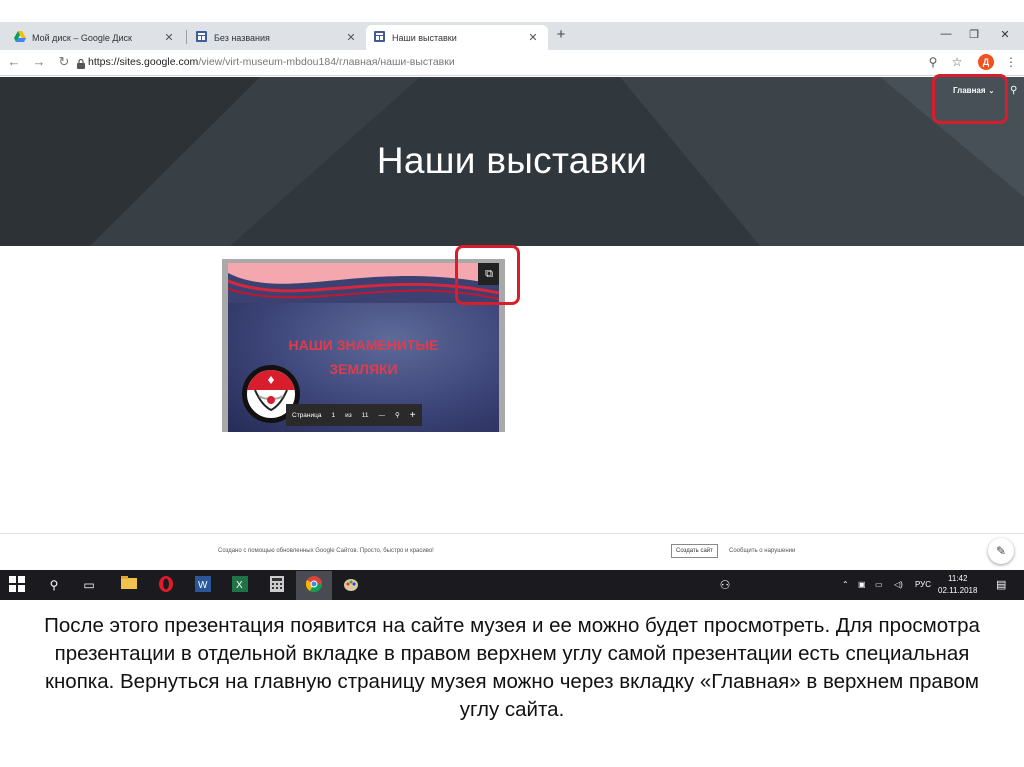 The width and height of the screenshot is (1024, 767). Describe the element at coordinates (512, 533) in the screenshot. I see `footer-divider` at that location.